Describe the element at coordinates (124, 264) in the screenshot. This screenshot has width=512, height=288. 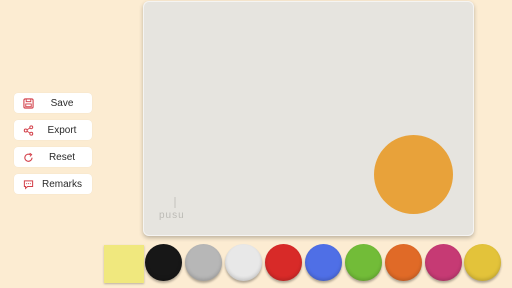
I see `sticky-note` at that location.